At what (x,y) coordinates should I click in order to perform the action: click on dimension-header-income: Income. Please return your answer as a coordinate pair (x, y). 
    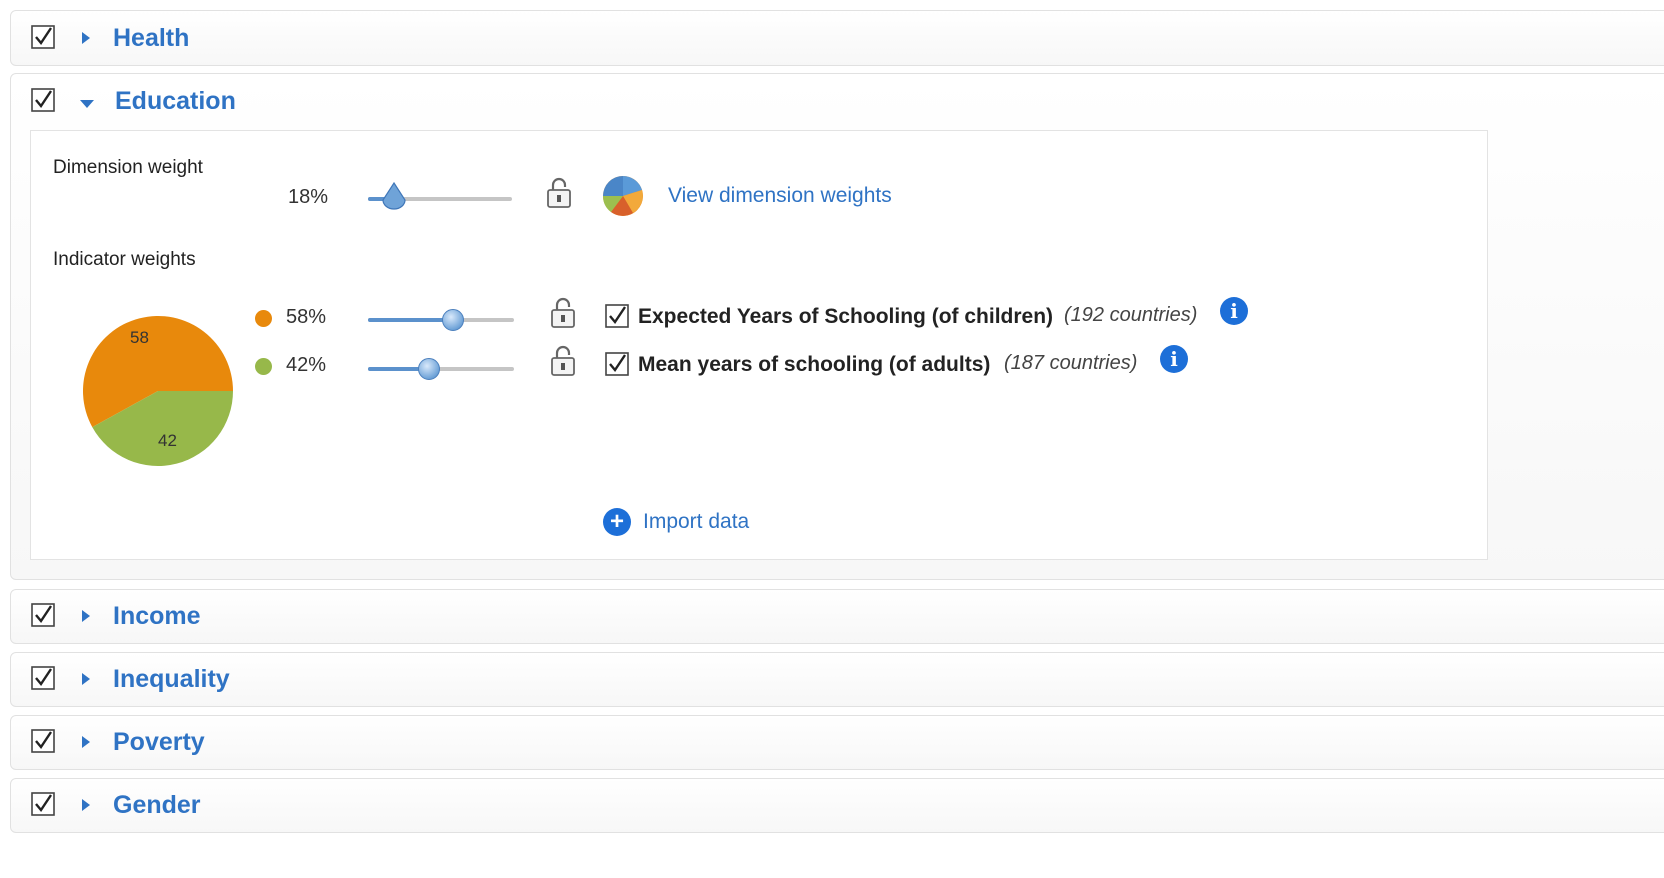
    Looking at the image, I should click on (837, 617).